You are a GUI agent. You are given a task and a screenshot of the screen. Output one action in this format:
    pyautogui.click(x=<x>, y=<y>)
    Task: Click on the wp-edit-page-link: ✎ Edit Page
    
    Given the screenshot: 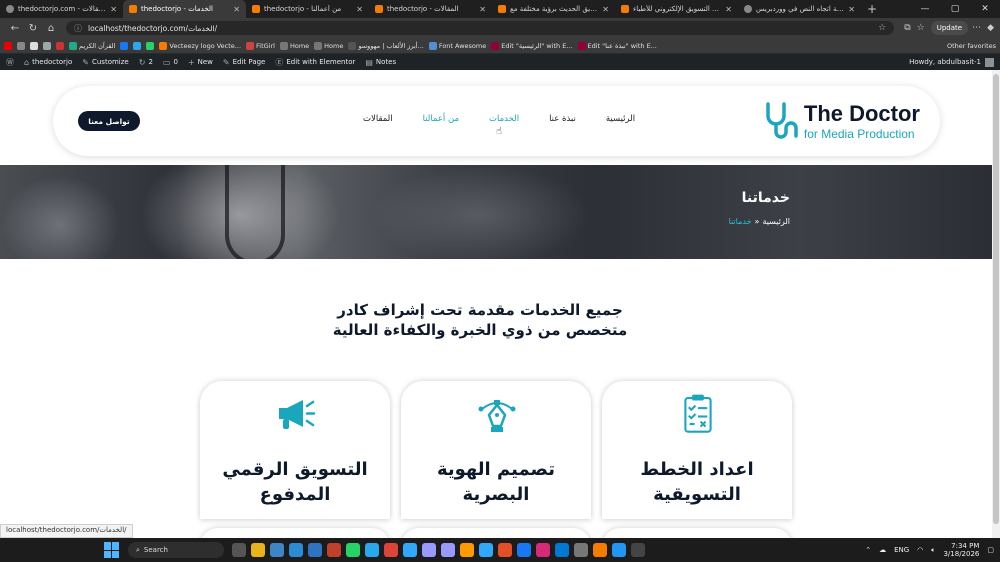 What is the action you would take?
    pyautogui.click(x=244, y=62)
    